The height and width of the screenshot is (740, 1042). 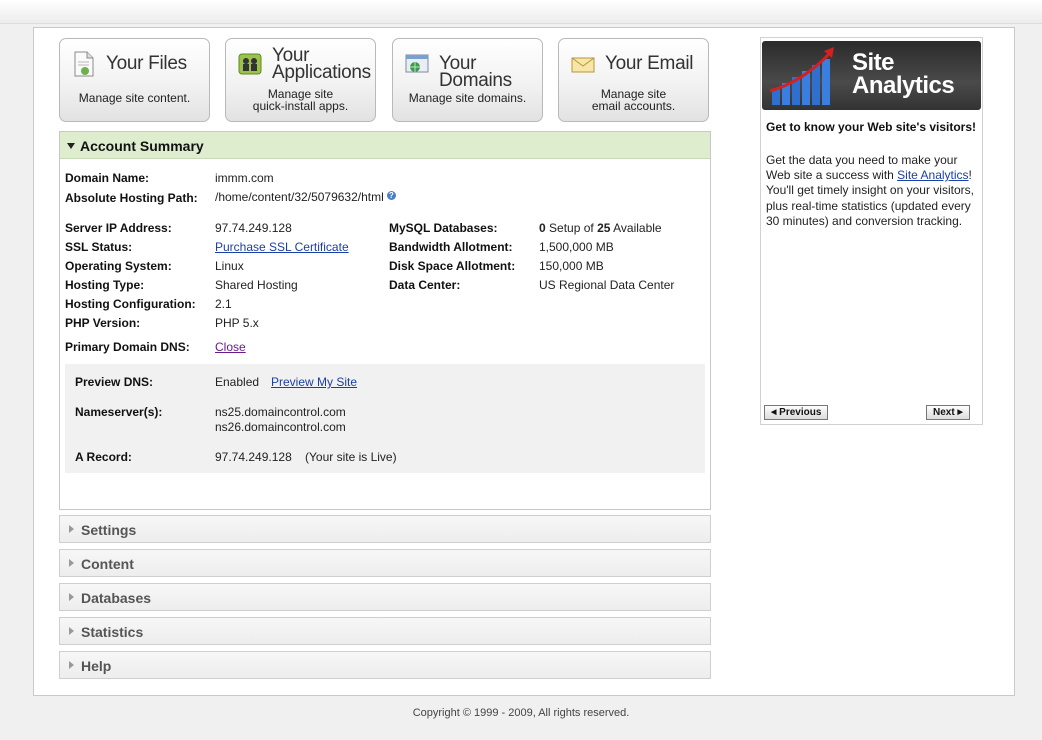 I want to click on hosting-type-label: Hosting Type:, so click(x=105, y=285).